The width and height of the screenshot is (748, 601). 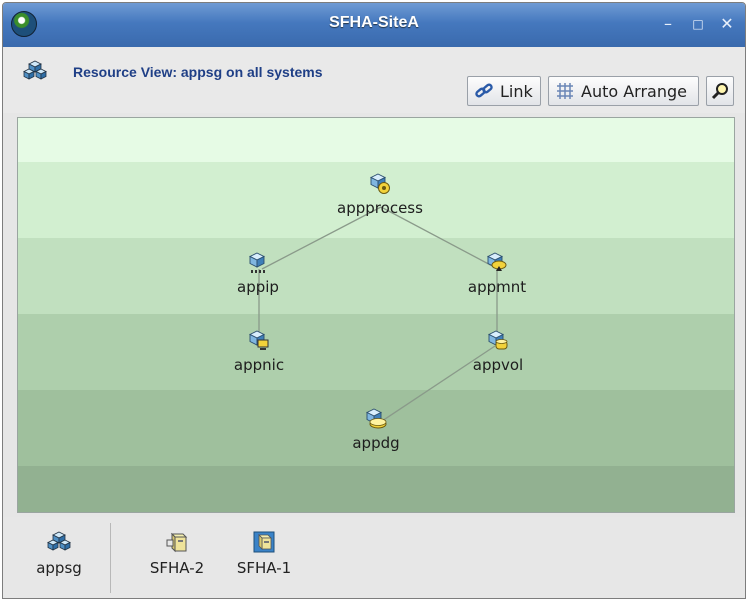 What do you see at coordinates (264, 568) in the screenshot?
I see `tray-system-label: SFHA-1` at bounding box center [264, 568].